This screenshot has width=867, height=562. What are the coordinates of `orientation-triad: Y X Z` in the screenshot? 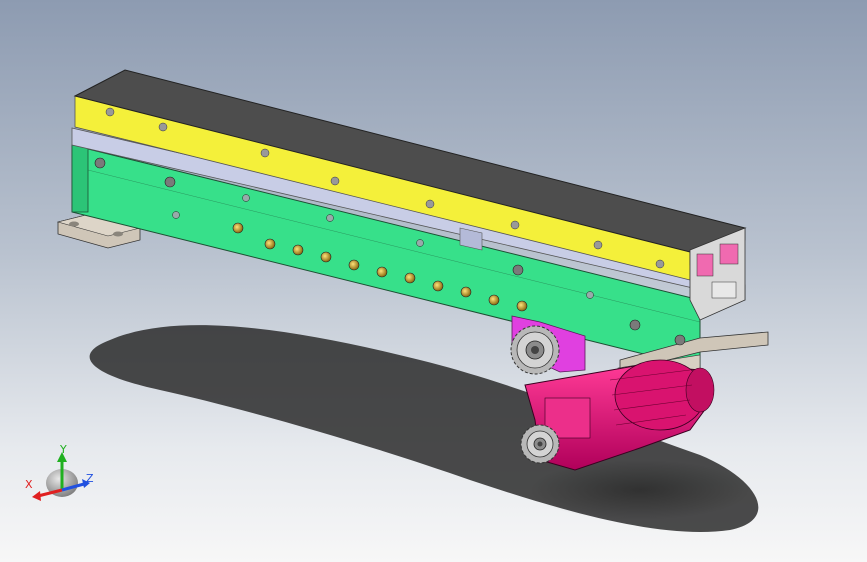 It's located at (59, 472).